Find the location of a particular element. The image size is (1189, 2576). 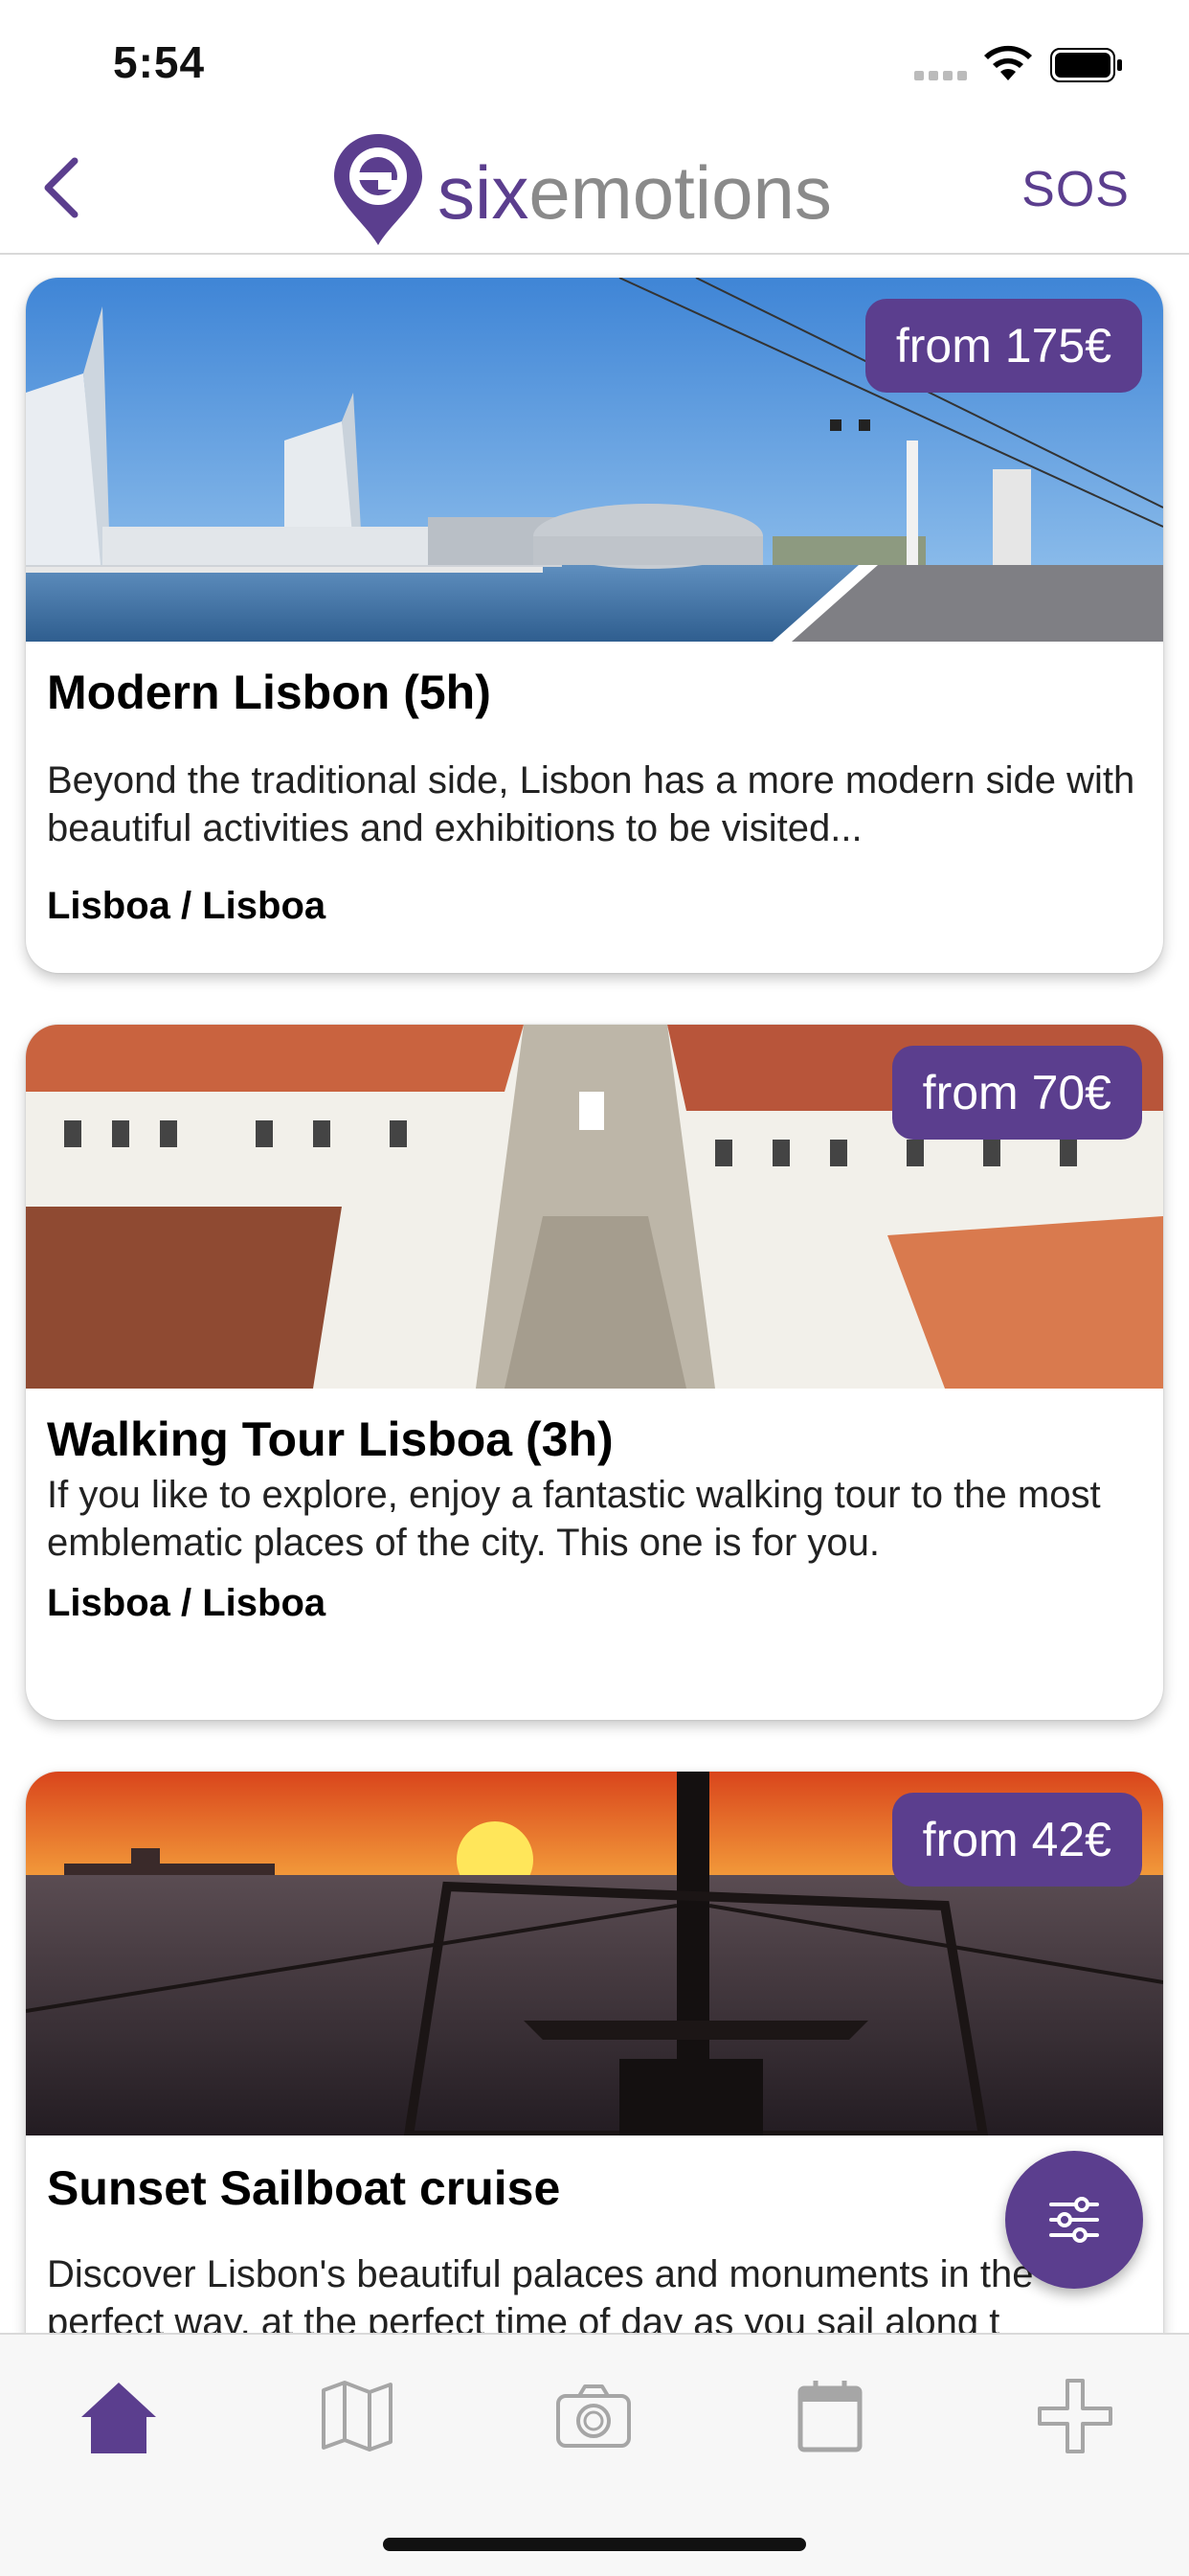

calendar-icon is located at coordinates (830, 2416).